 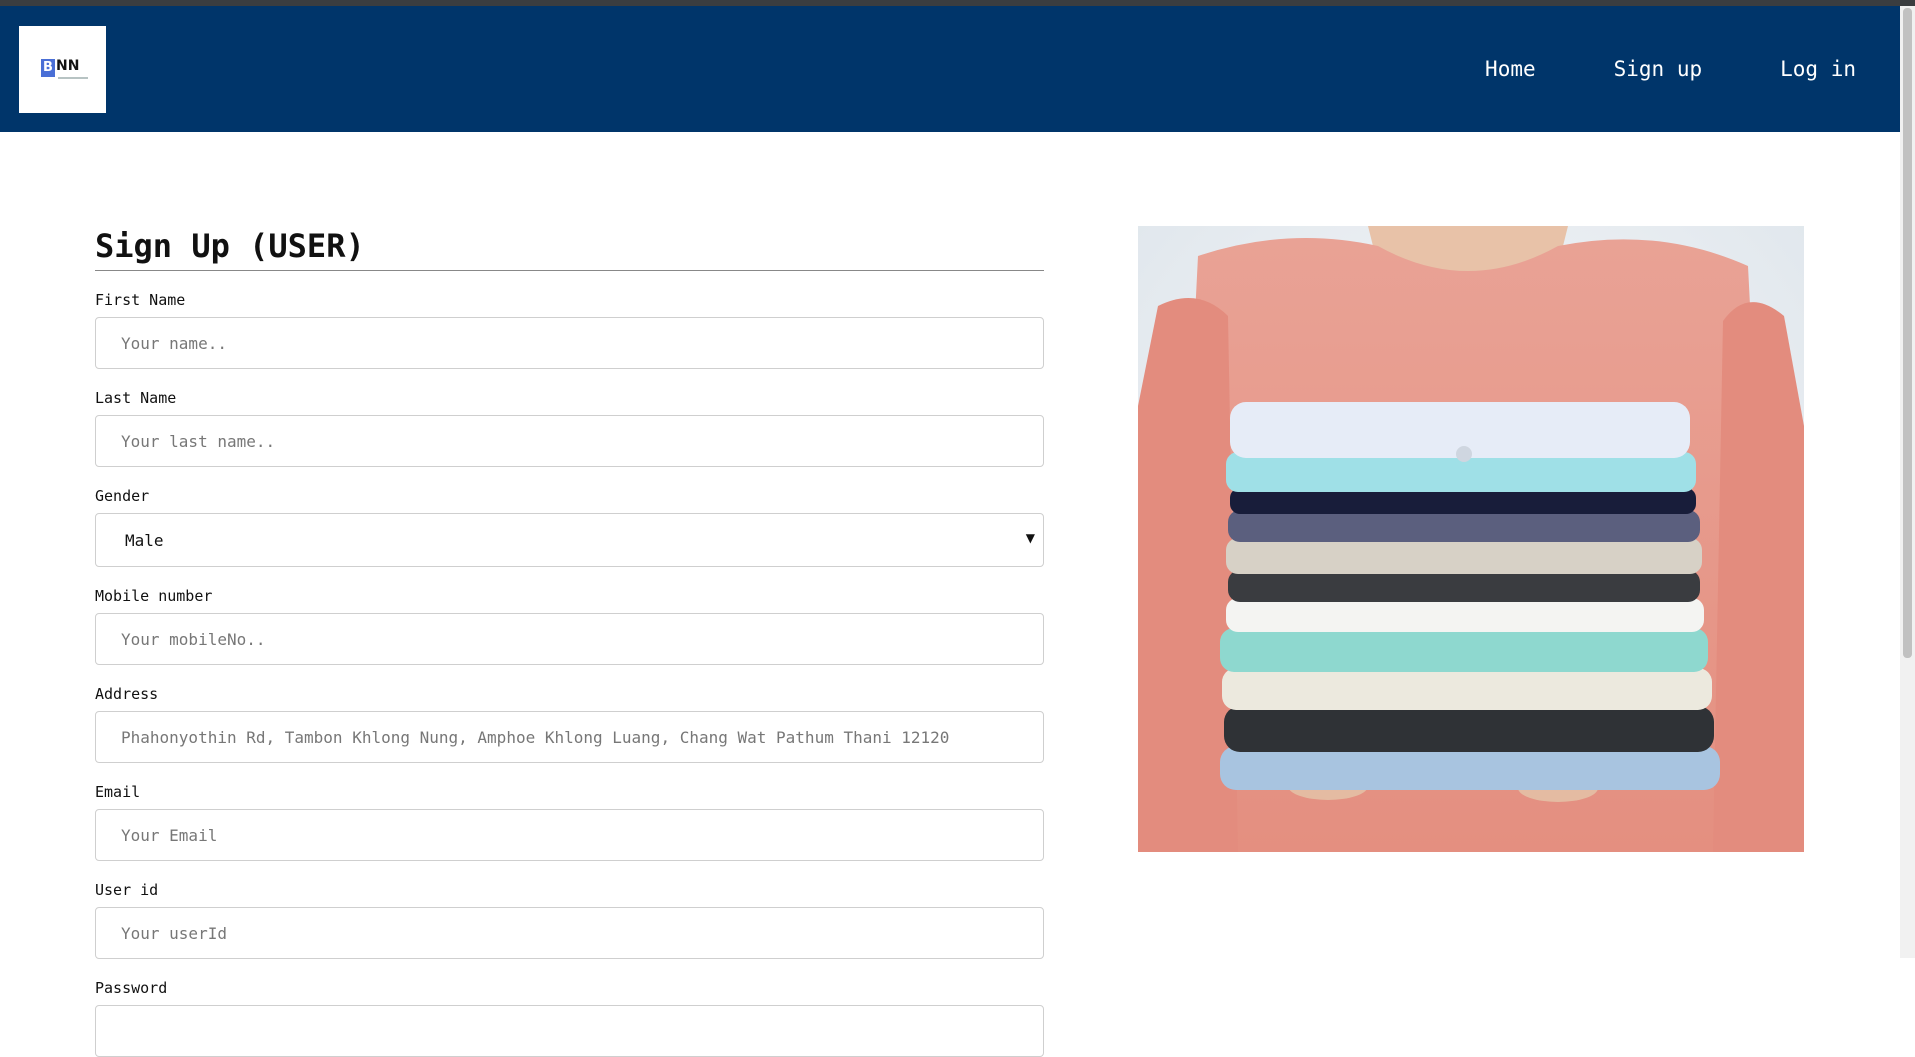 I want to click on page-scrollbar, so click(x=1907, y=482).